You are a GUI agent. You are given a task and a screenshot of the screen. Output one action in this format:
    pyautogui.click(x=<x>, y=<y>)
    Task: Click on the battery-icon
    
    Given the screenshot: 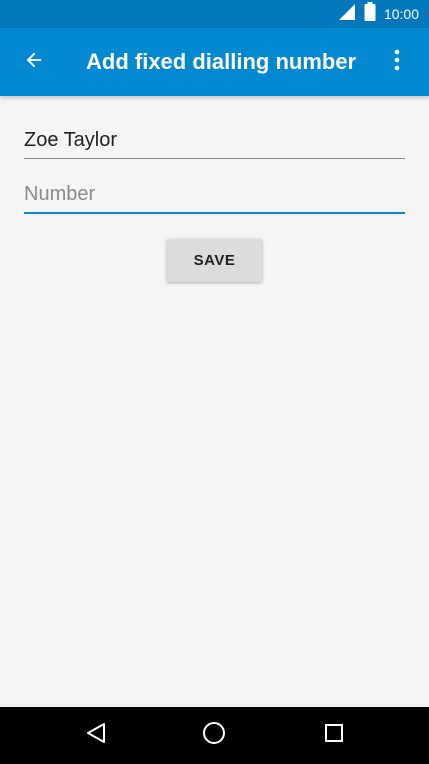 What is the action you would take?
    pyautogui.click(x=370, y=14)
    